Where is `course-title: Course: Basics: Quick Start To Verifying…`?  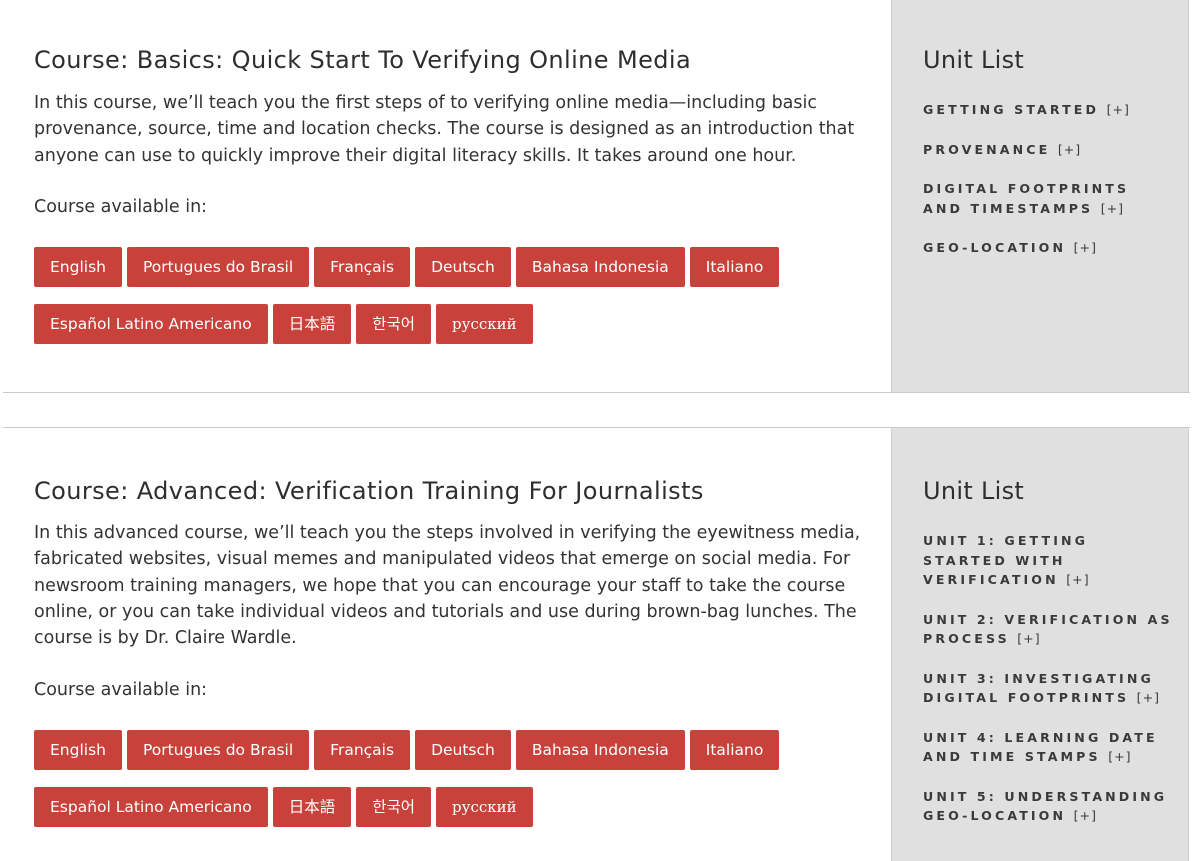
course-title: Course: Basics: Quick Start To Verifying… is located at coordinates (362, 60).